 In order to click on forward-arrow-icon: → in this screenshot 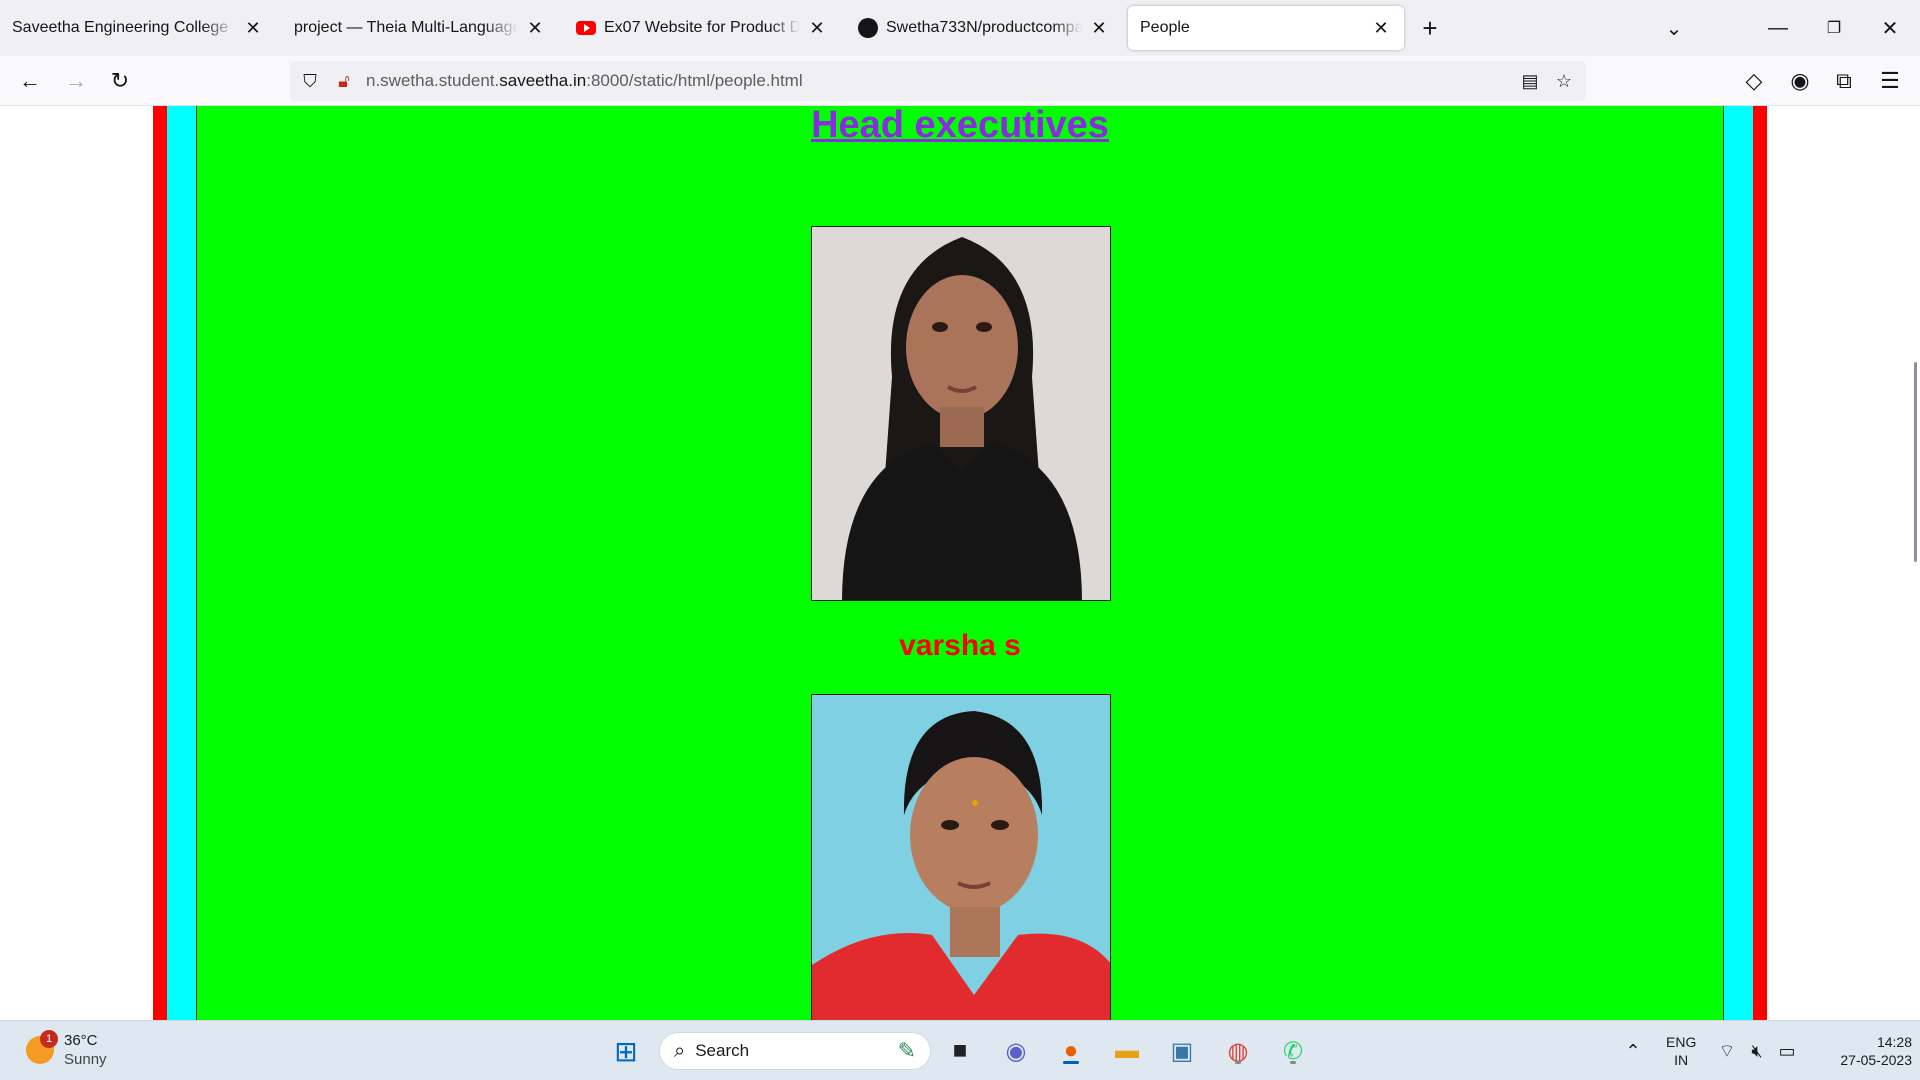, I will do `click(76, 81)`.